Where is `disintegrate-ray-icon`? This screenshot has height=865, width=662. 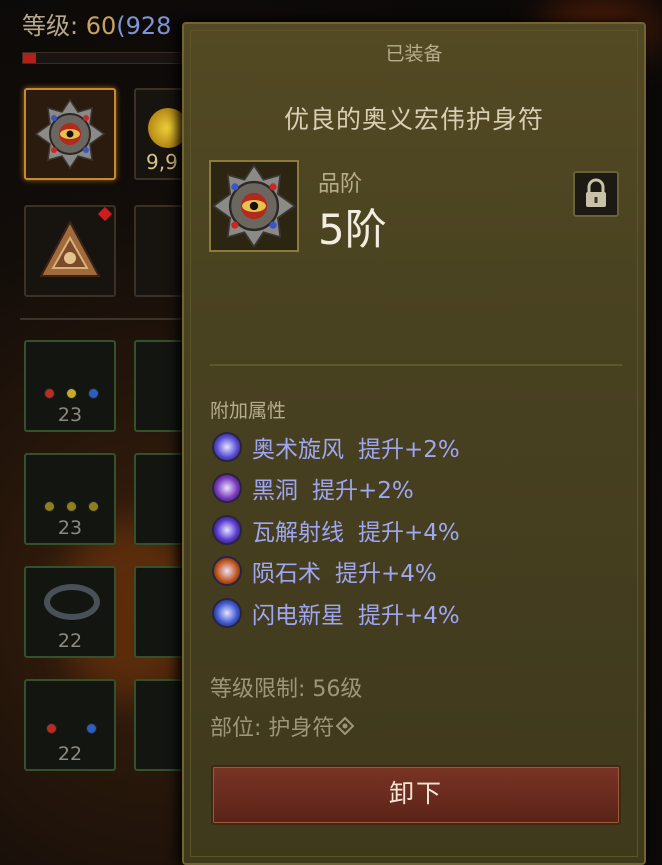
disintegrate-ray-icon is located at coordinates (227, 529).